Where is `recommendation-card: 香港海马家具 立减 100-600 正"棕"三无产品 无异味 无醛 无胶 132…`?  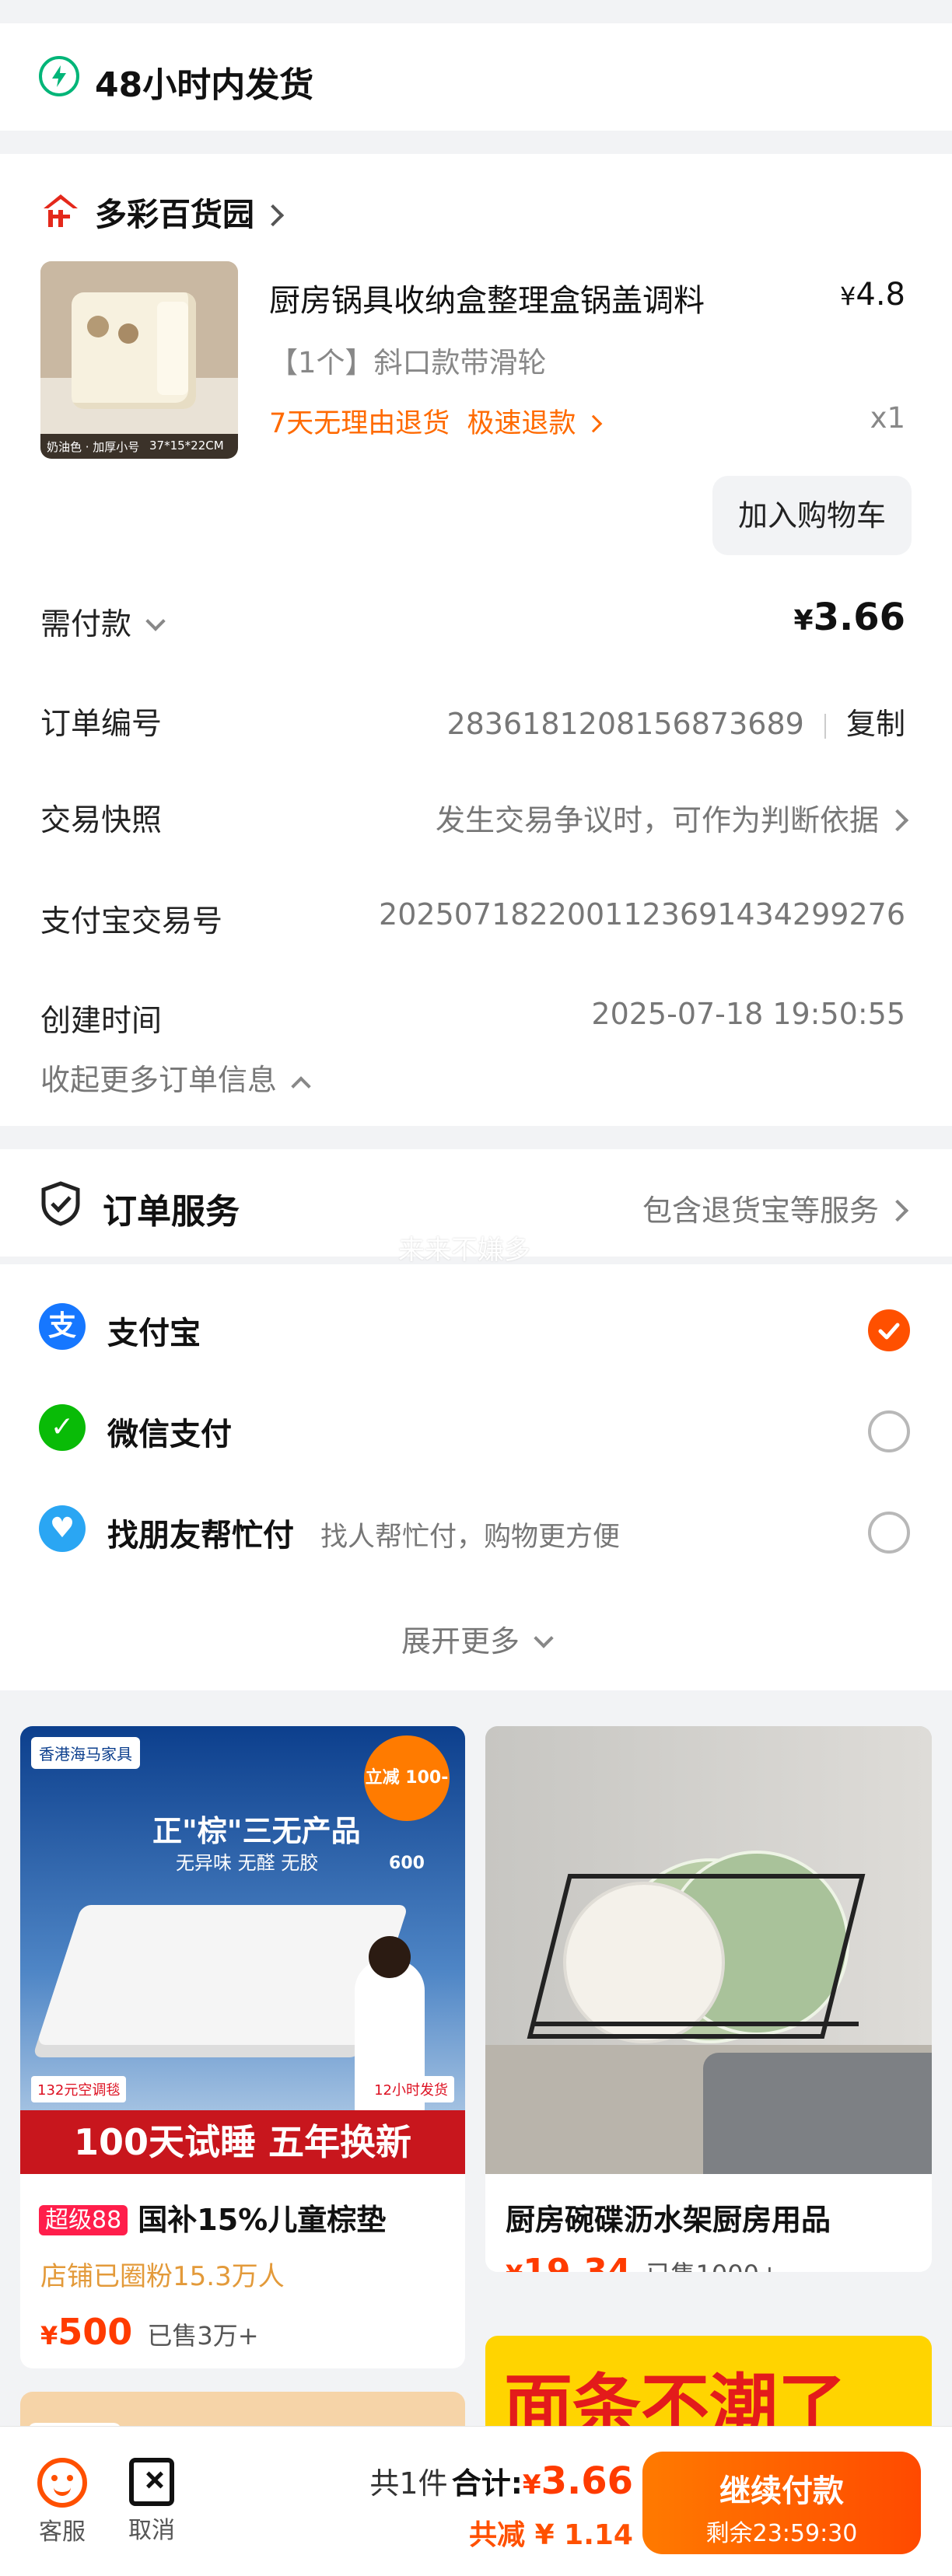 recommendation-card: 香港海马家具 立减 100-600 正"棕"三无产品 无异味 无醛 无胶 132… is located at coordinates (243, 2047).